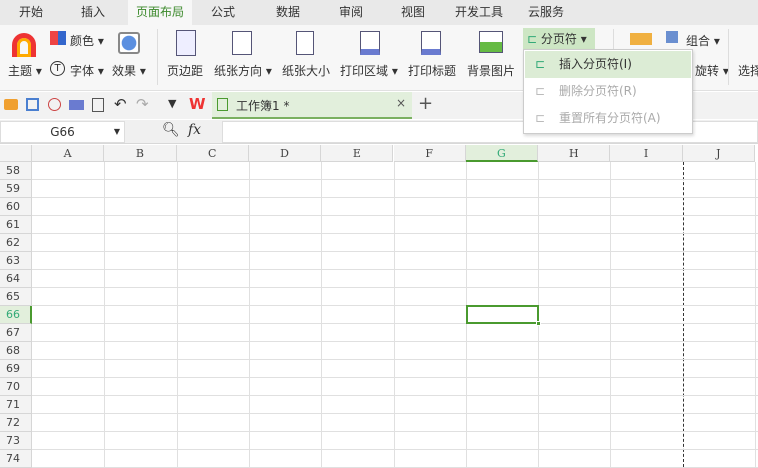 This screenshot has width=758, height=468. What do you see at coordinates (641, 39) in the screenshot?
I see `align-icon` at bounding box center [641, 39].